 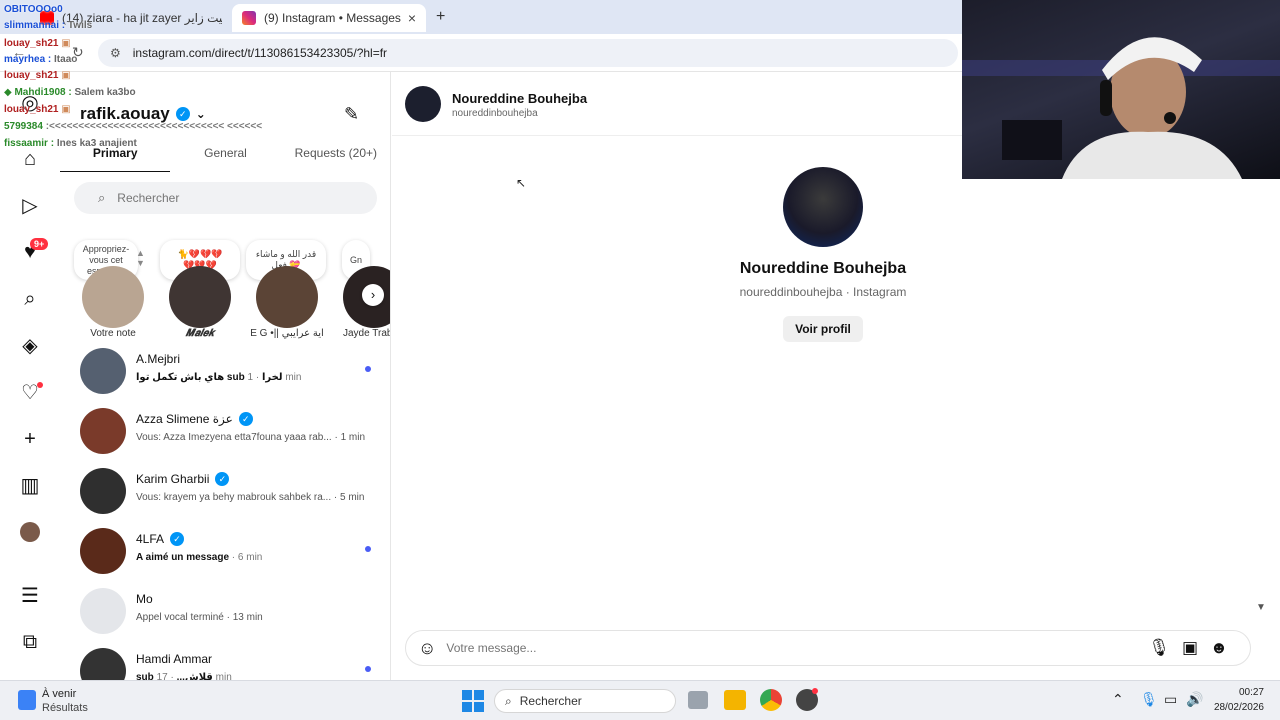 I want to click on scroll-down-icon: ▼, so click(x=1261, y=607).